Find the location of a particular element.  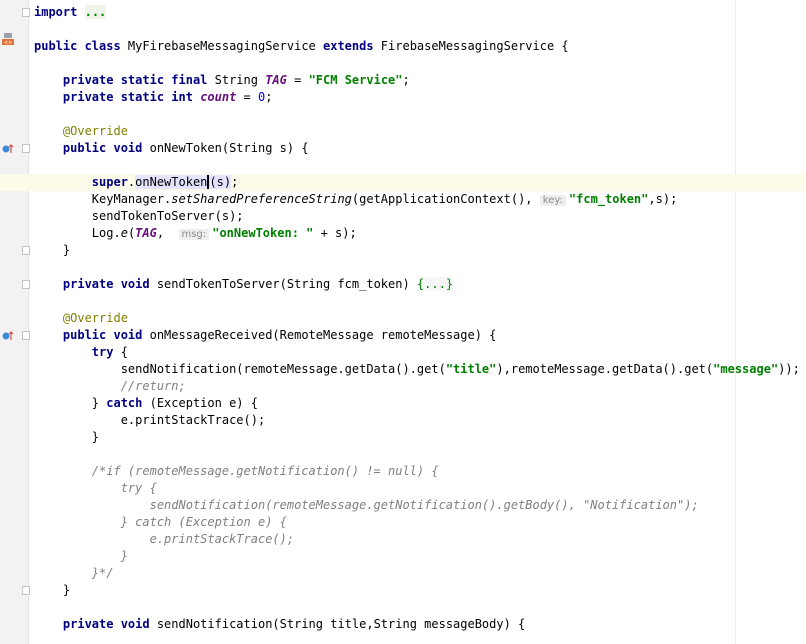

code-token: + s); is located at coordinates (335, 233).